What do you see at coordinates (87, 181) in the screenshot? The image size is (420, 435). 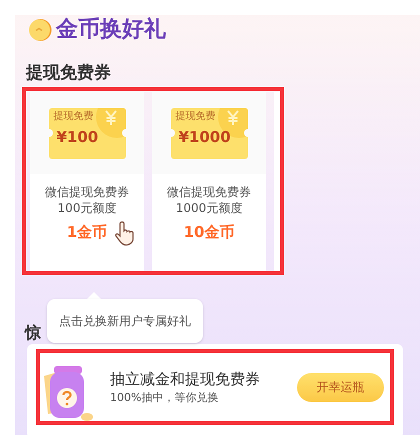 I see `coupon-card: 提现免费 ¥100 微信提现免费券 100元额度 1金币` at bounding box center [87, 181].